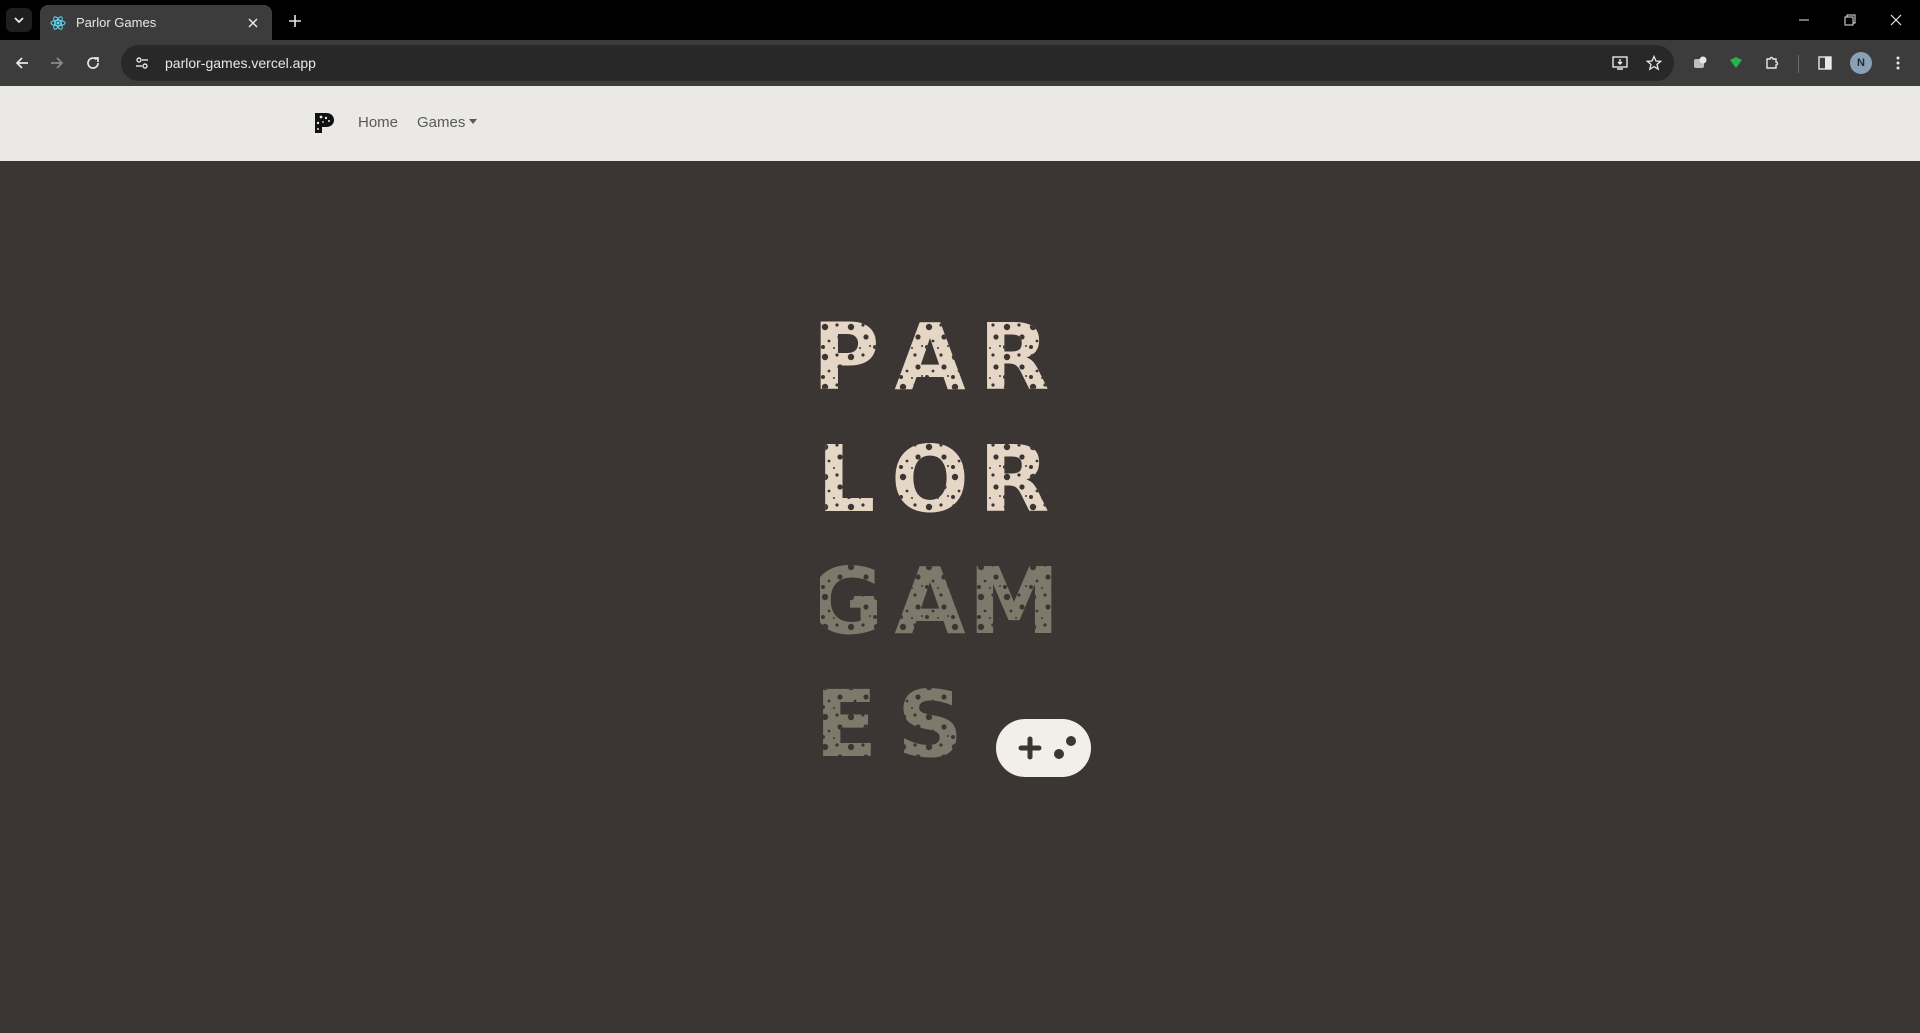  I want to click on plus-icon, so click(295, 21).